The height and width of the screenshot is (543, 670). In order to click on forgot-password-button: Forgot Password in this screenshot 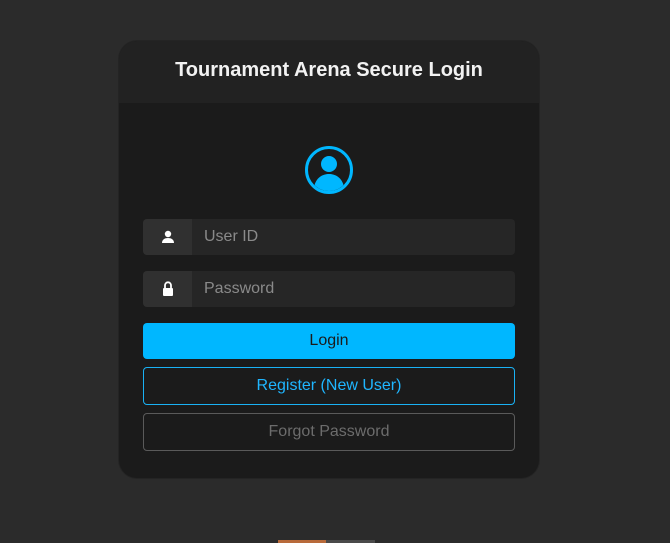, I will do `click(329, 432)`.